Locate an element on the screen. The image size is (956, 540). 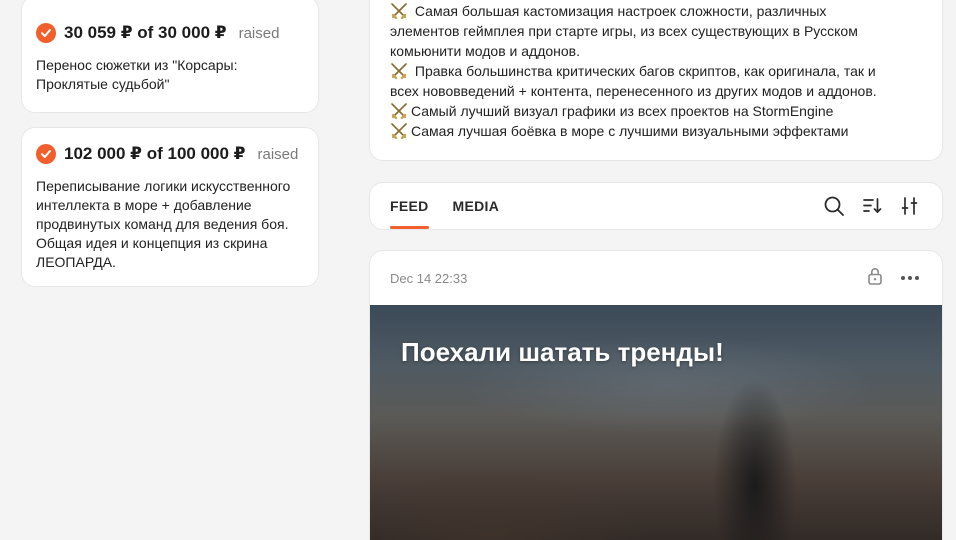
search-icon is located at coordinates (834, 206).